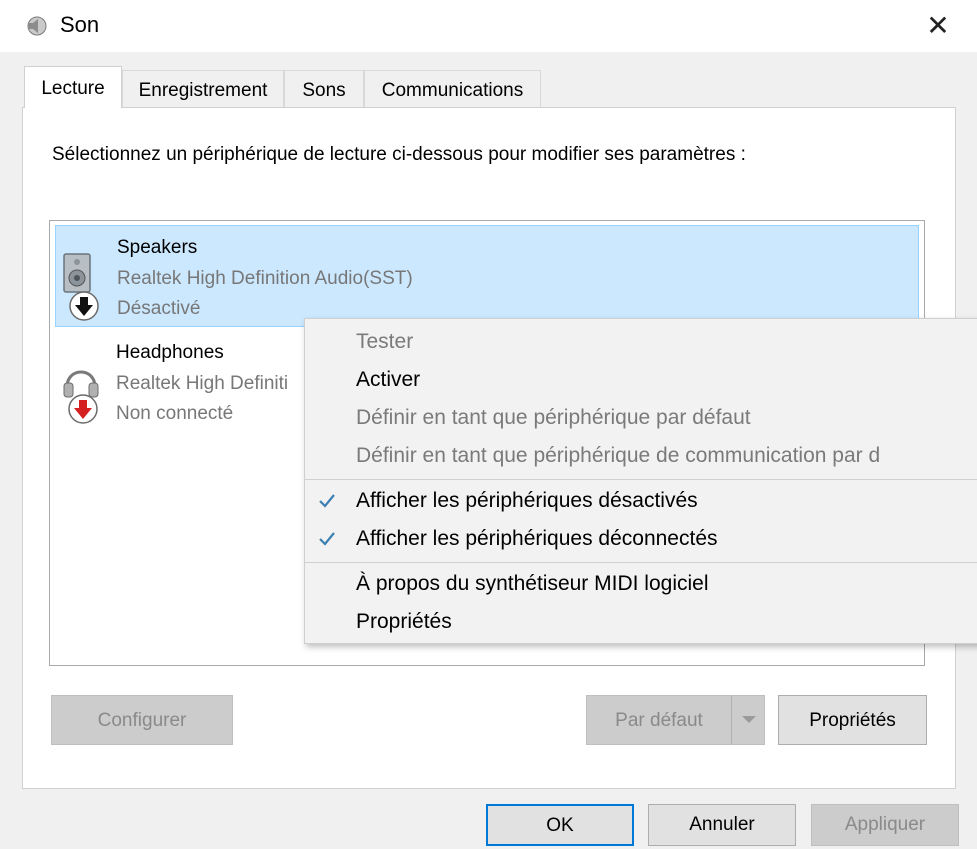  What do you see at coordinates (488, 26) in the screenshot?
I see `title-bar: Son ✕` at bounding box center [488, 26].